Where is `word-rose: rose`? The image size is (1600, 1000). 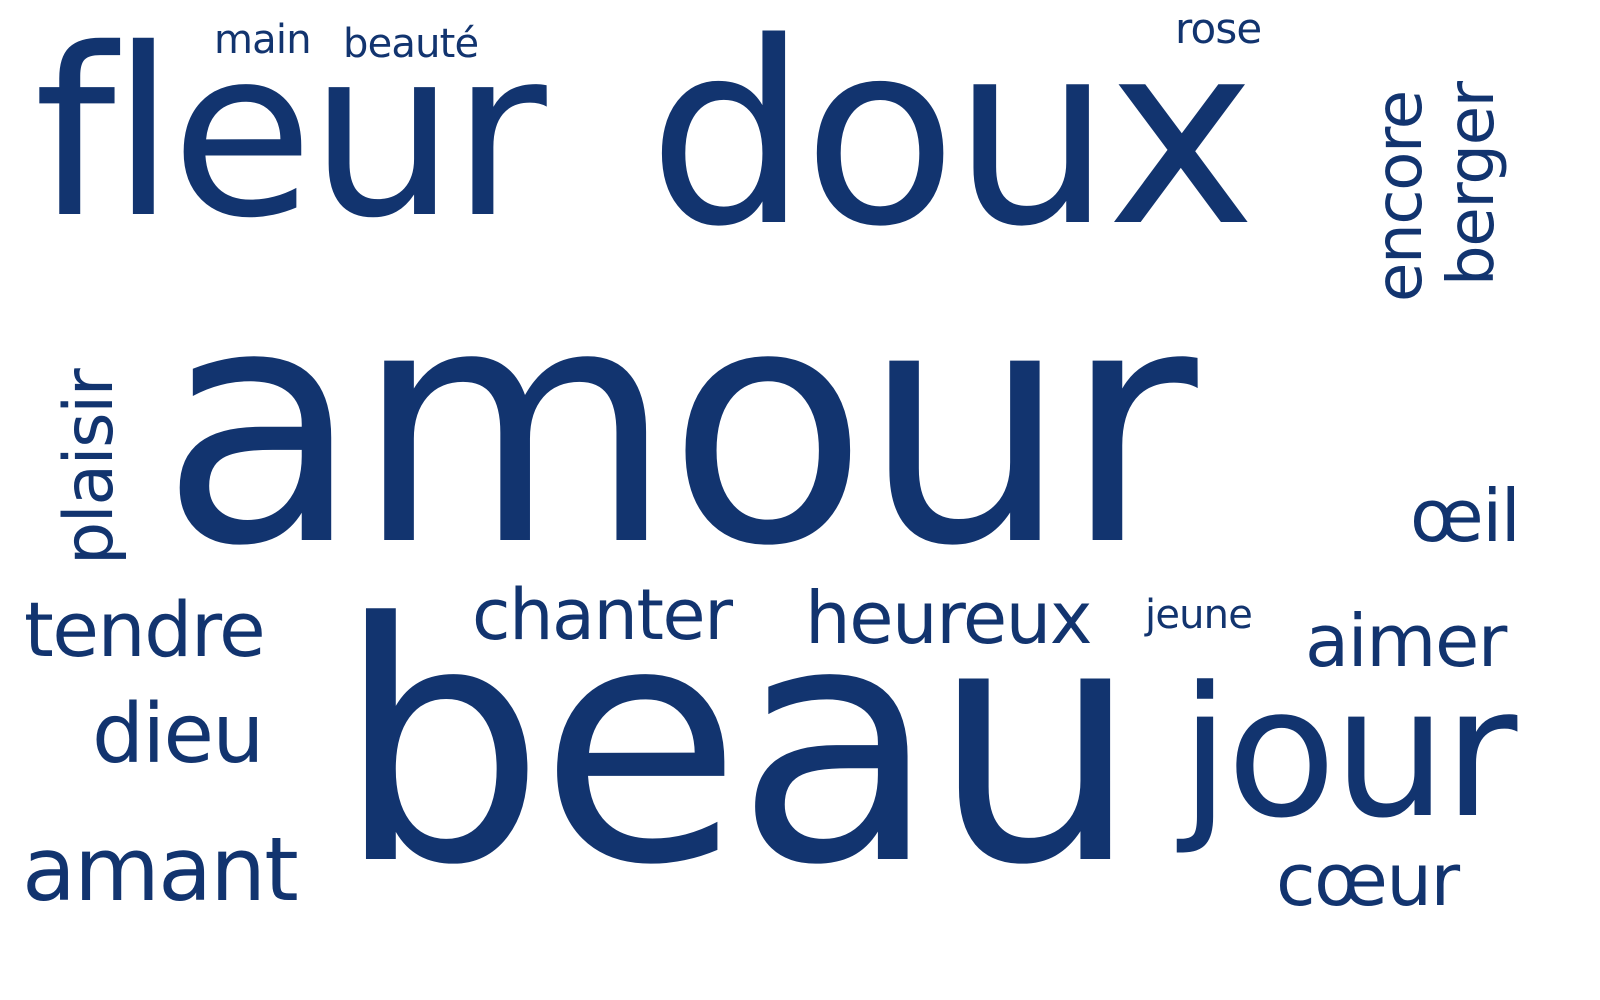 word-rose: rose is located at coordinates (1218, 28).